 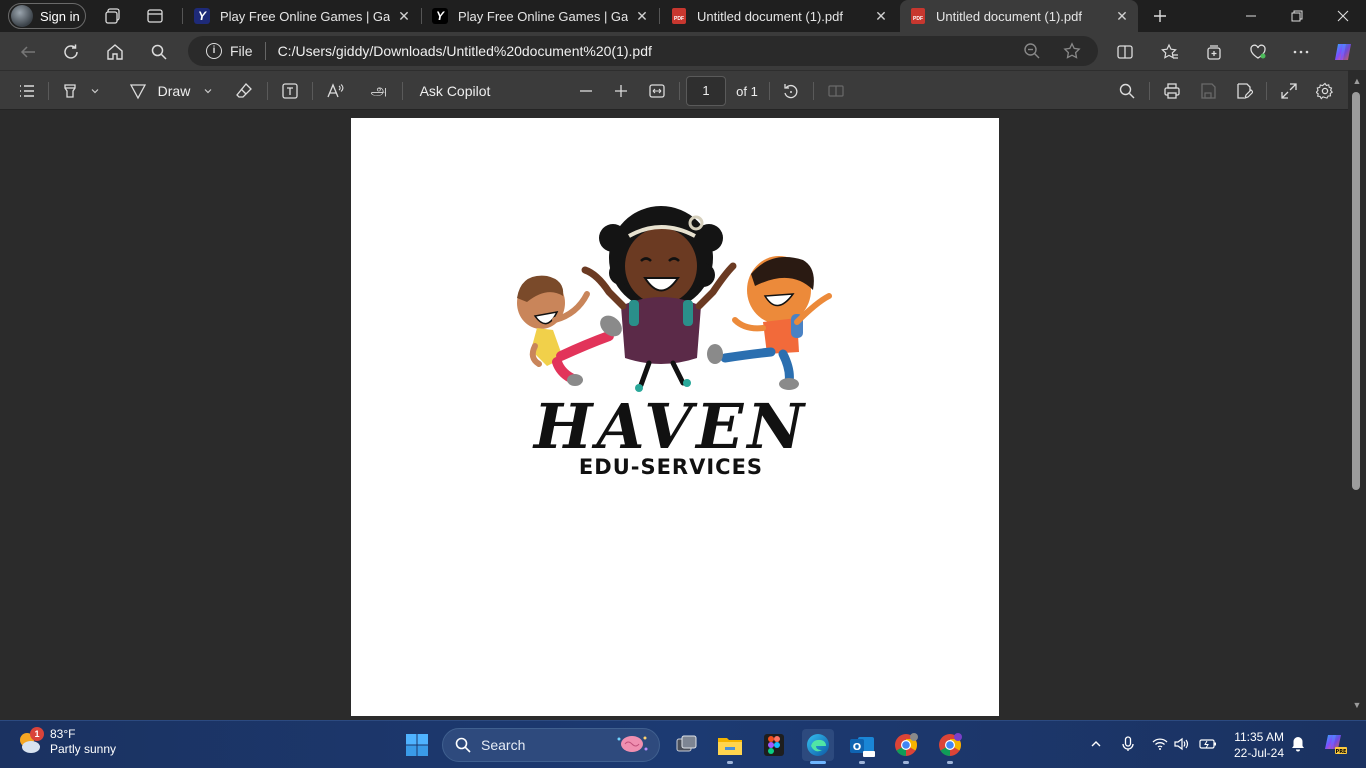 I want to click on erase-icon, so click(x=244, y=91).